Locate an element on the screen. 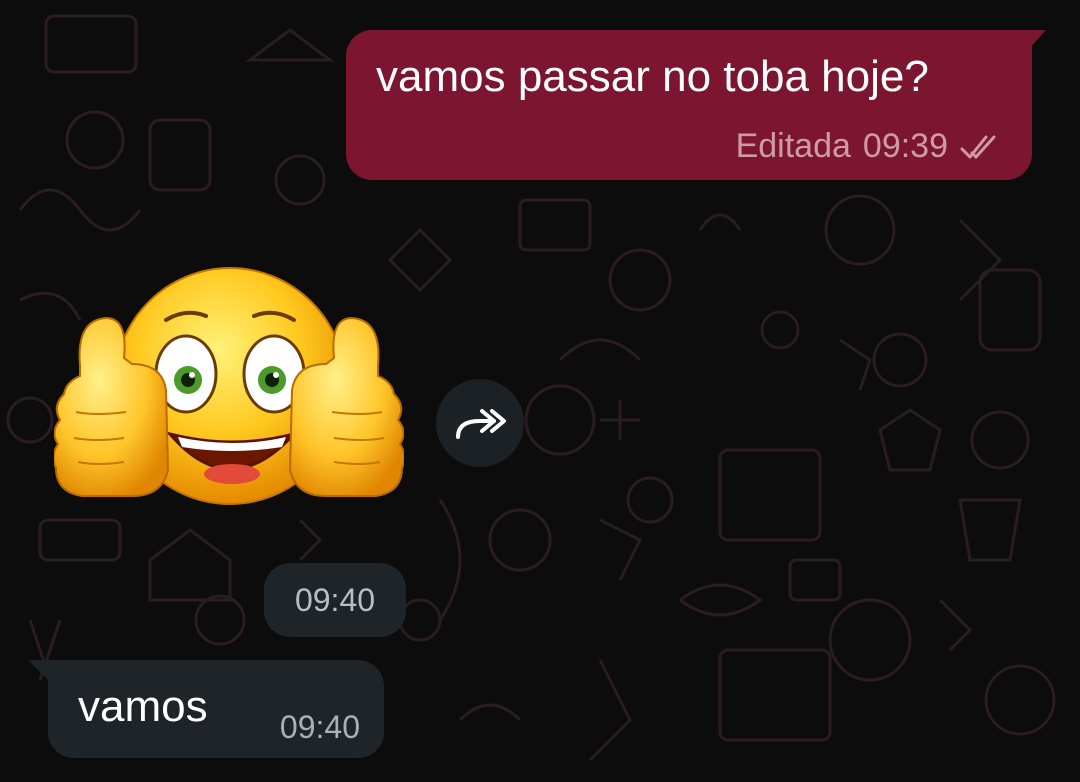  outgoing-message-bubble: vamos passar no toba hoje? Editada 09:39 is located at coordinates (696, 105).